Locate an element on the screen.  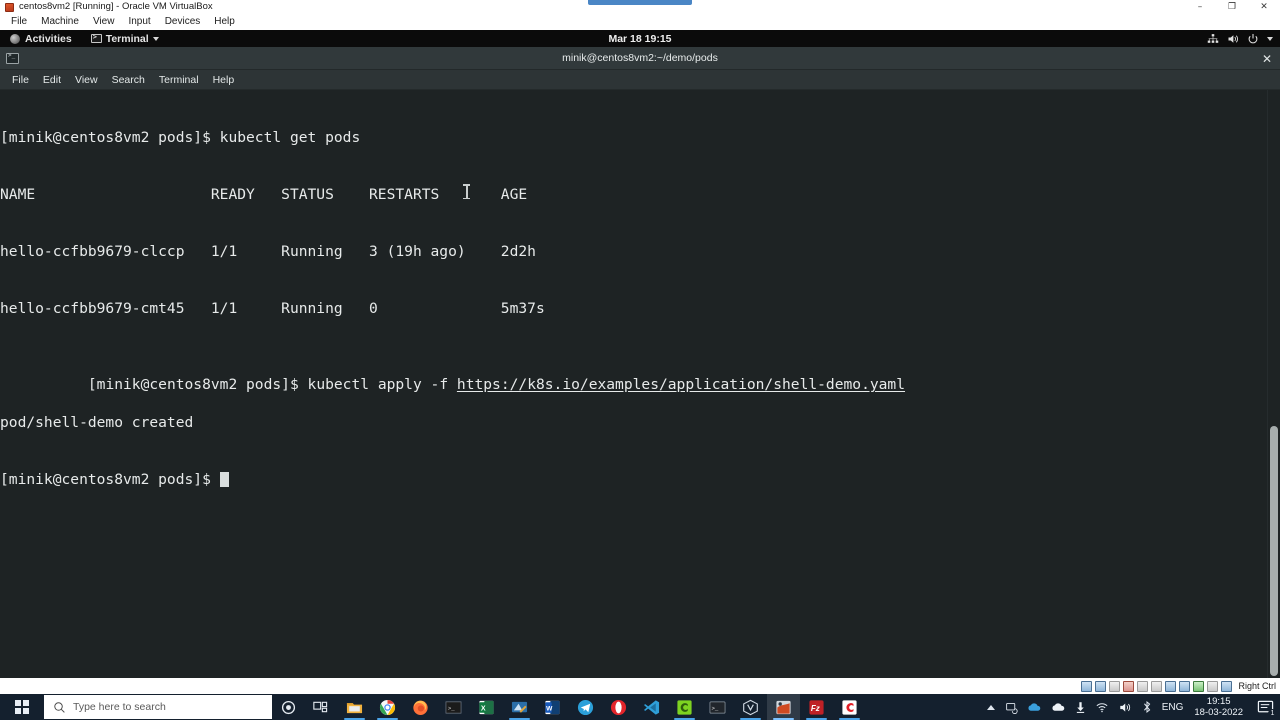
start-button is located at coordinates (22, 707).